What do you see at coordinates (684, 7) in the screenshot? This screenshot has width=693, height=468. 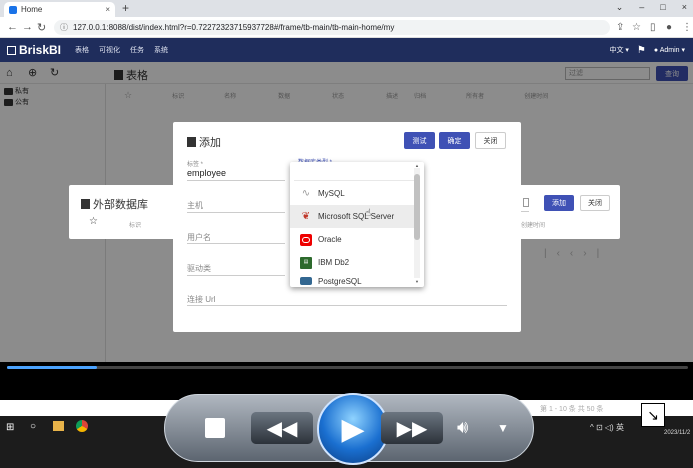 I see `close-window-button: ×` at bounding box center [684, 7].